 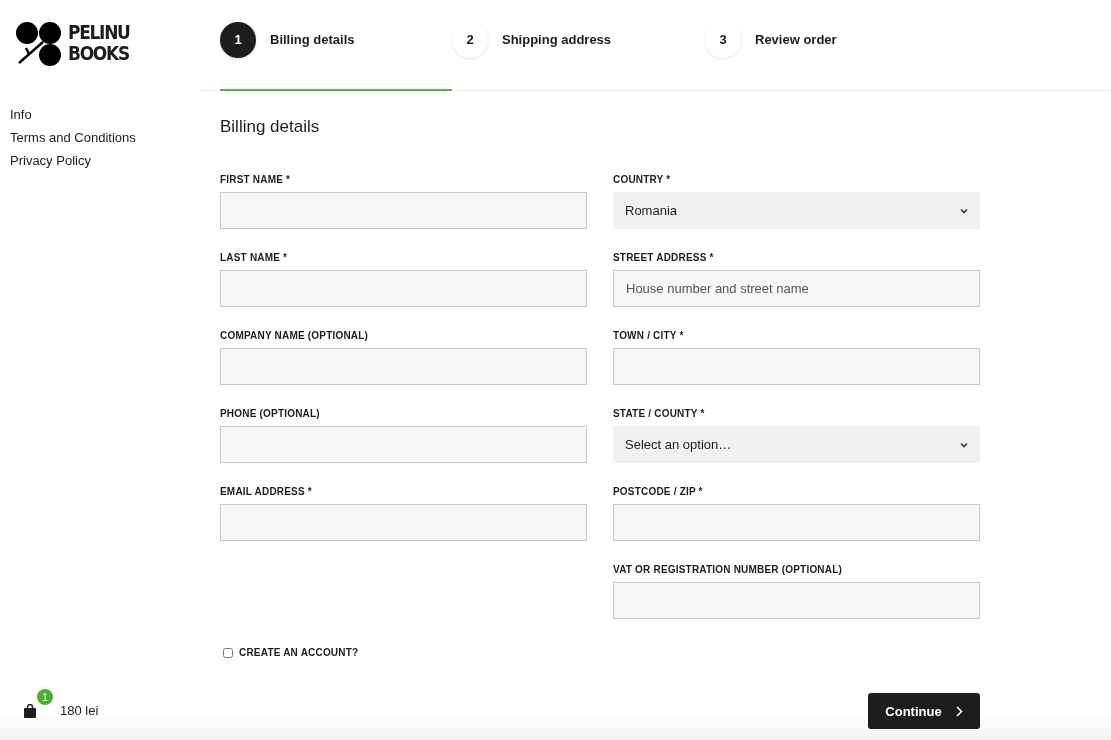 I want to click on field-label: PHONE (OPTIONAL), so click(x=270, y=414).